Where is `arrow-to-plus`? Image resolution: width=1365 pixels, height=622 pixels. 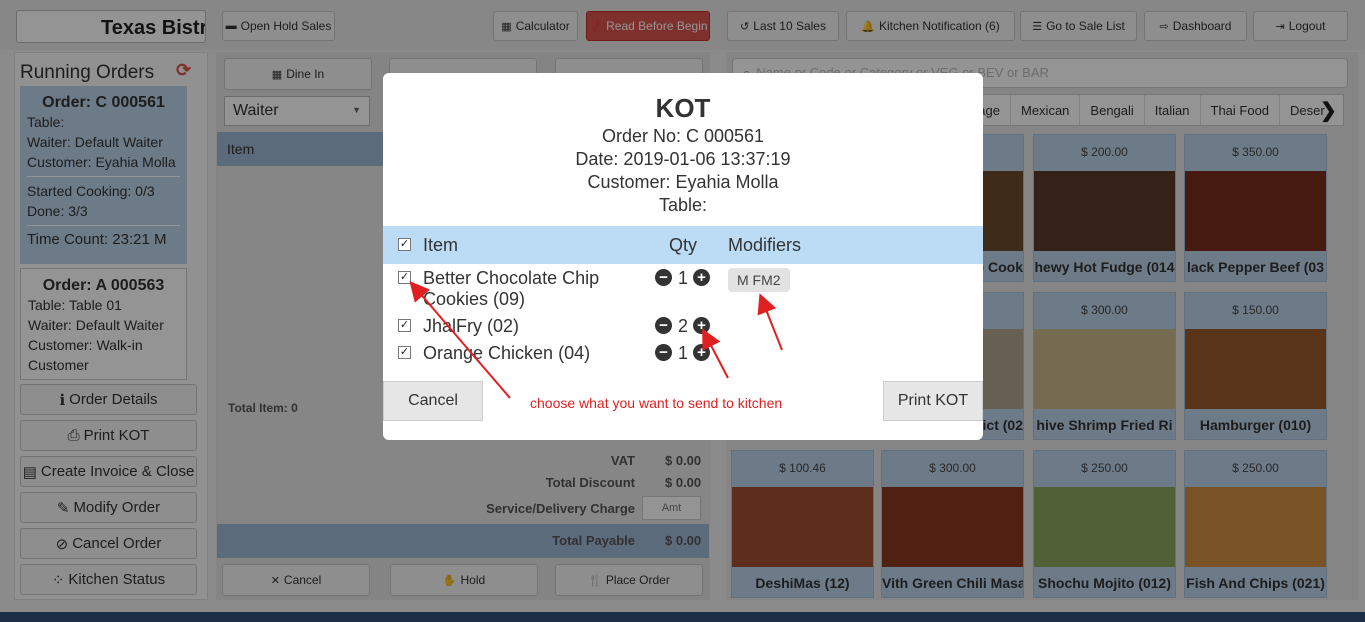 arrow-to-plus is located at coordinates (715, 353).